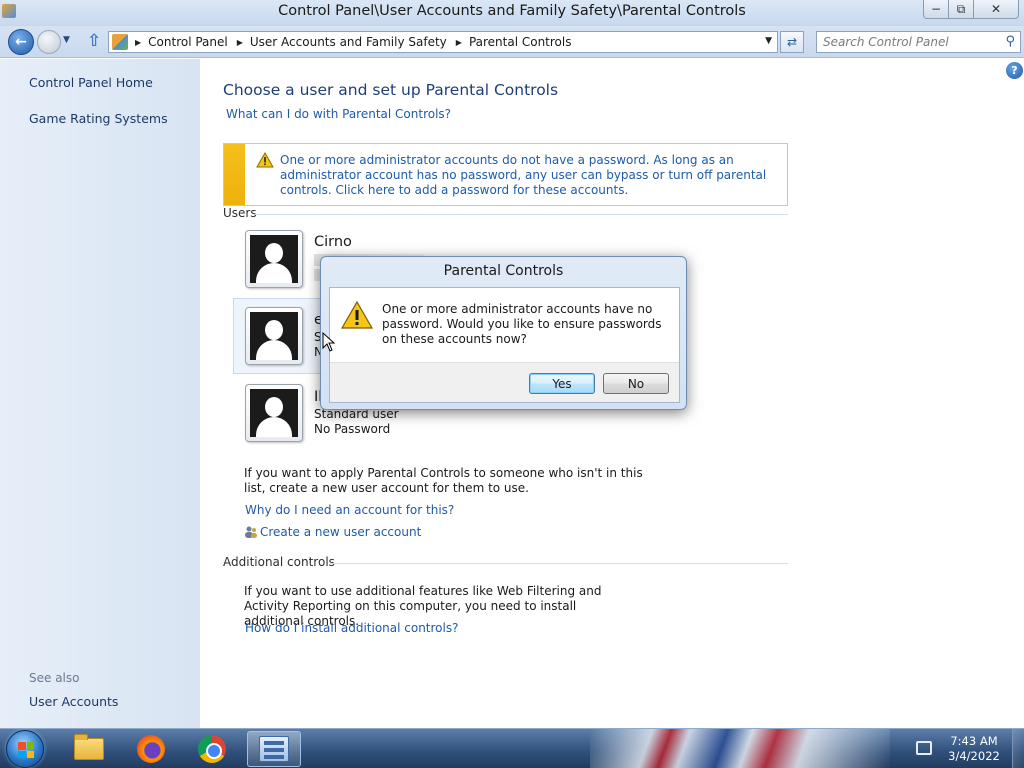 This screenshot has height=768, width=1024. What do you see at coordinates (234, 174) in the screenshot?
I see `warning-bar` at bounding box center [234, 174].